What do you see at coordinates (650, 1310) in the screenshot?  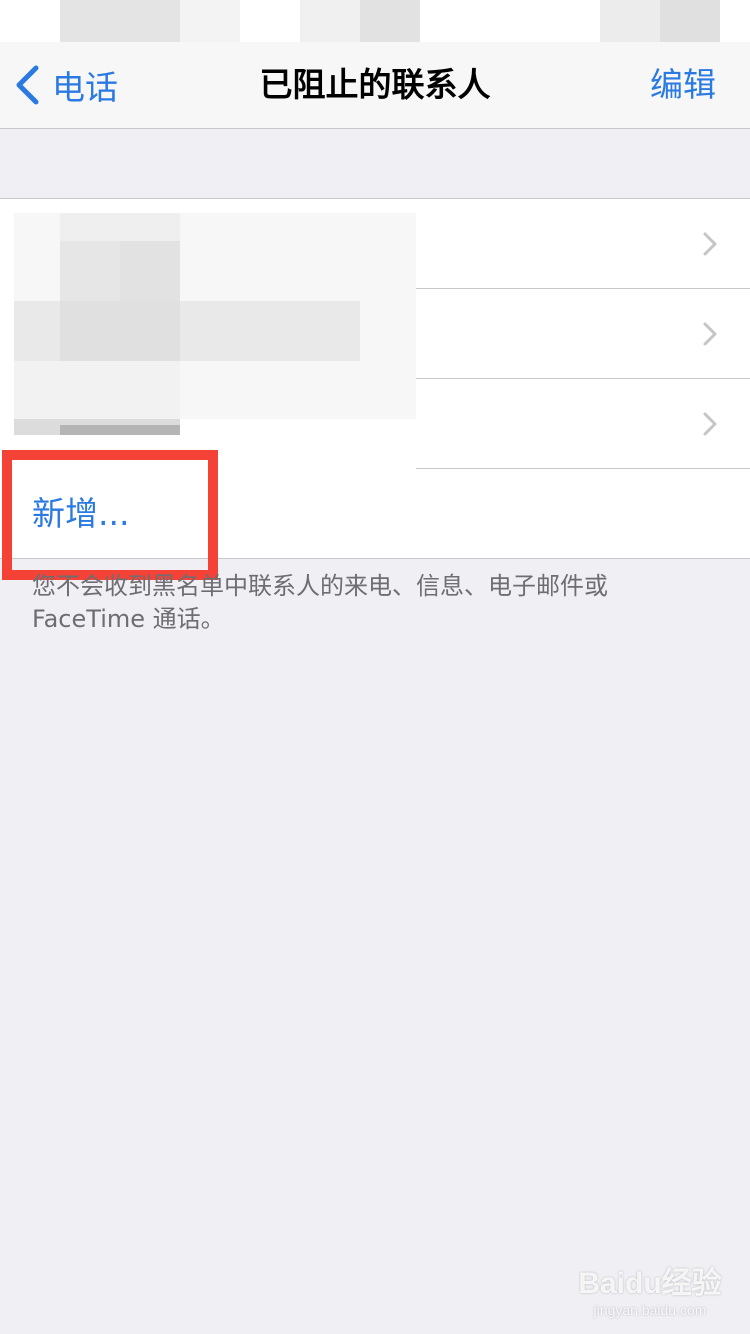 I see `watermark-url: jingyan.baidu.com` at bounding box center [650, 1310].